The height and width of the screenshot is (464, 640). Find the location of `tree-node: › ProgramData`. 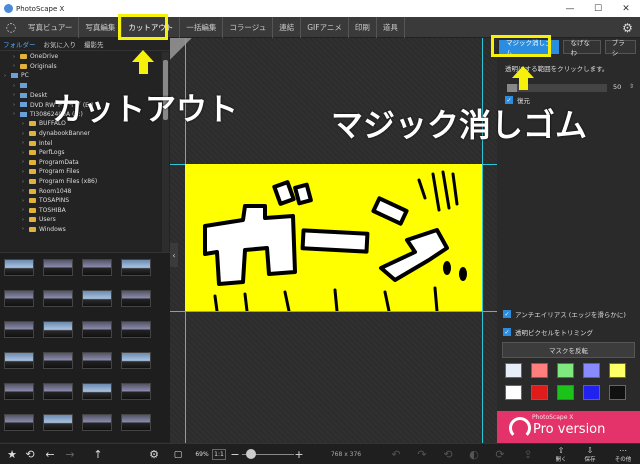

tree-node: › ProgramData is located at coordinates (81, 163).